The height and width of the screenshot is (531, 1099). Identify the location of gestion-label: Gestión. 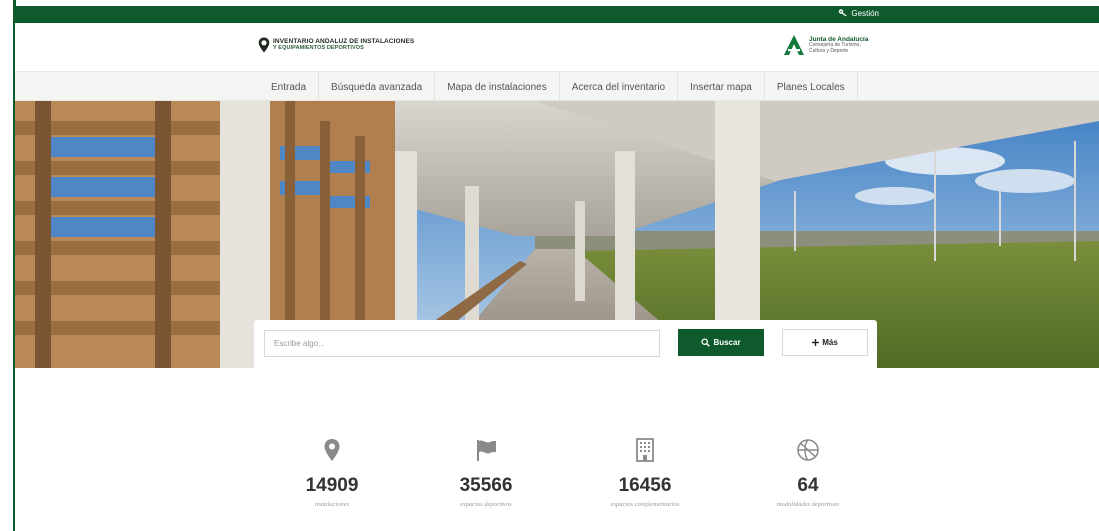
(865, 13).